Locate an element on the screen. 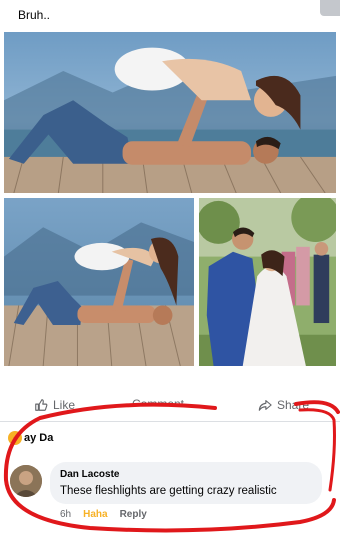  comment-button: Comment is located at coordinates (158, 400).